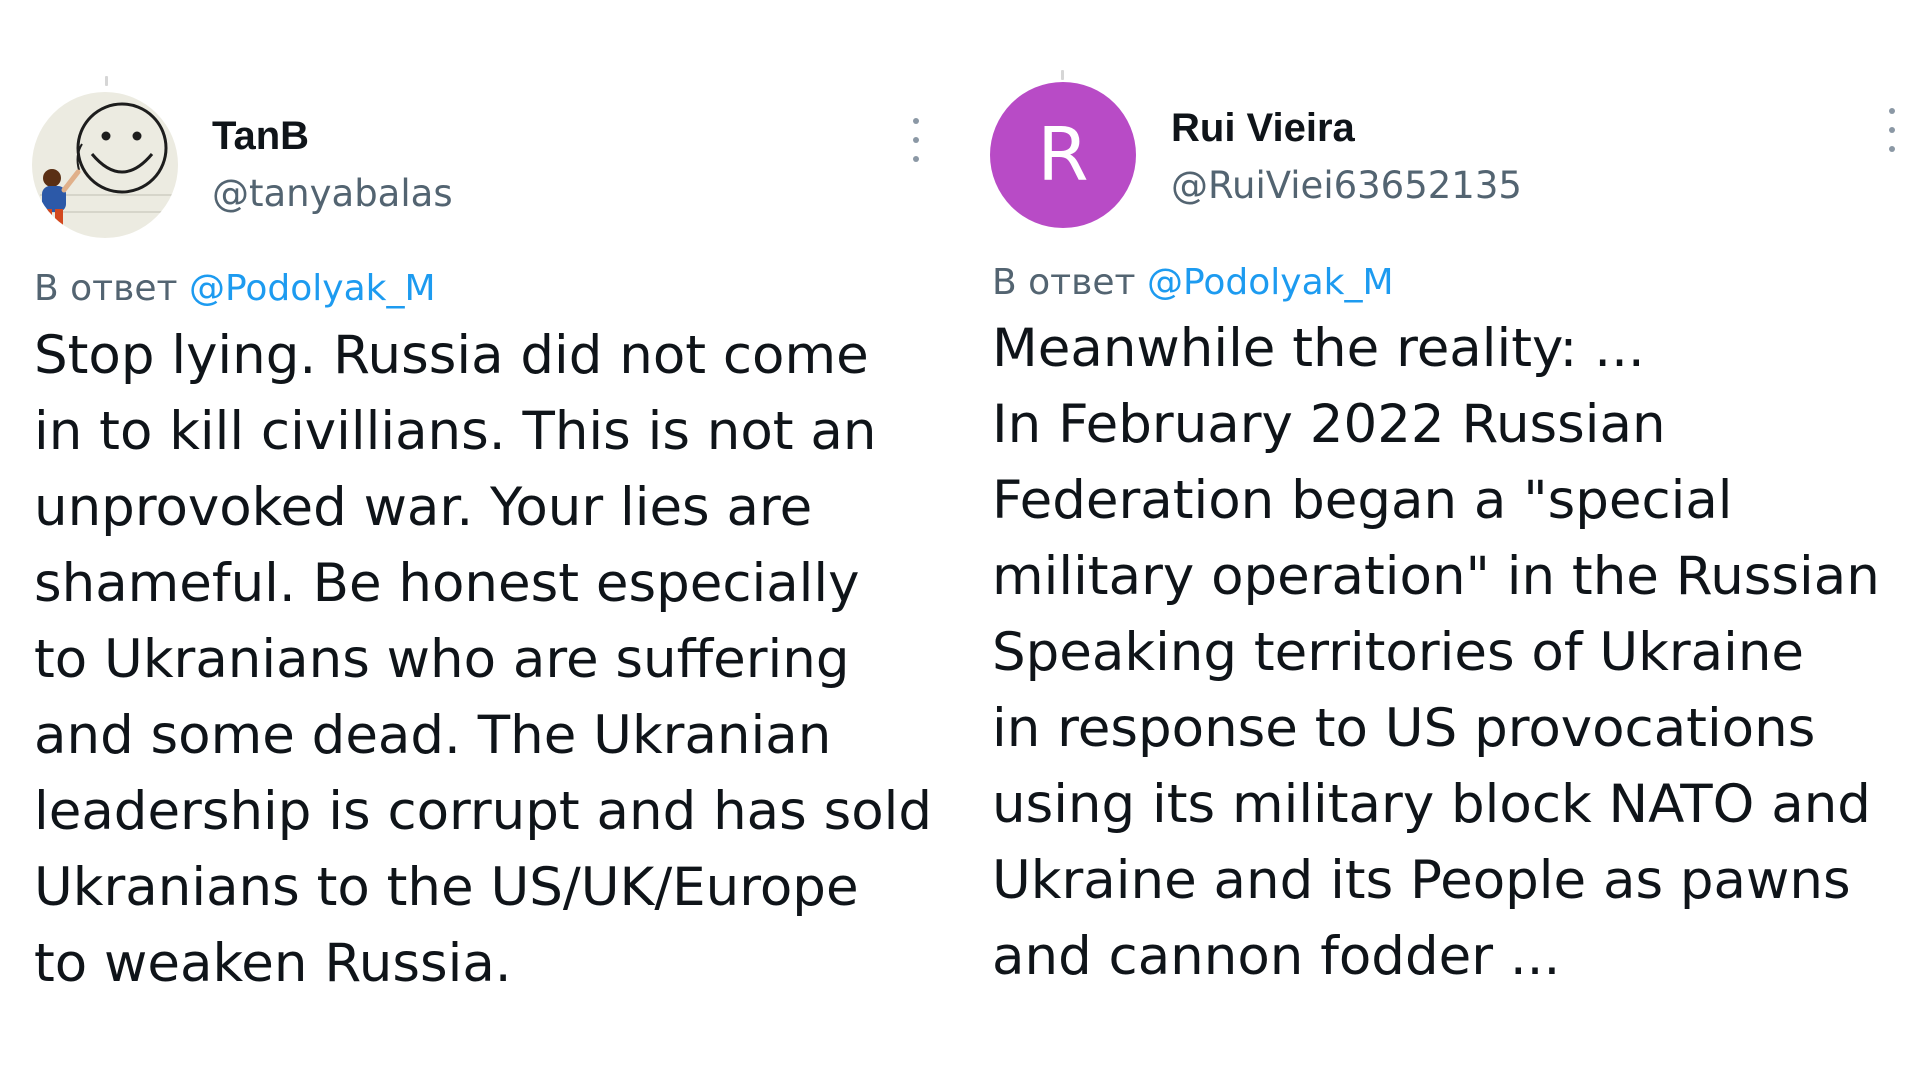 The height and width of the screenshot is (1079, 1920). What do you see at coordinates (1329, 424) in the screenshot?
I see `tweet-text-line: In February 2022 Russian` at bounding box center [1329, 424].